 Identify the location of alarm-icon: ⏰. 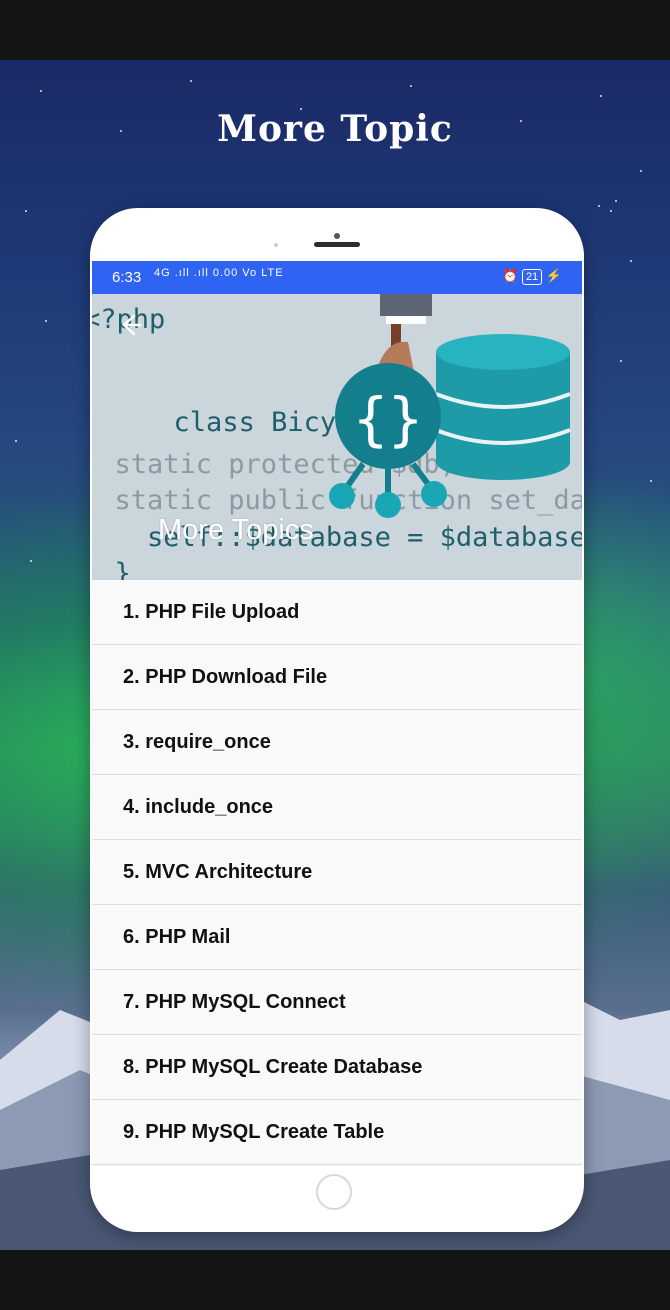
(510, 275).